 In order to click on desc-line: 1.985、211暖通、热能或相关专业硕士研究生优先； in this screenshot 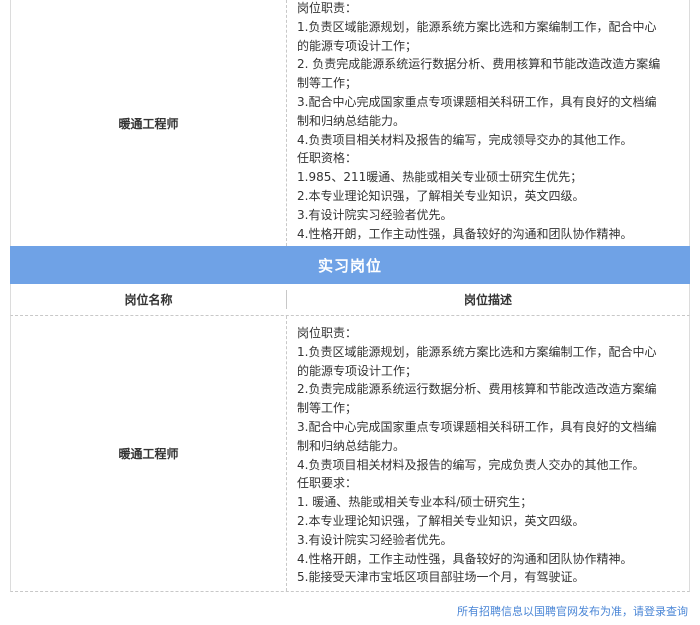, I will do `click(440, 177)`.